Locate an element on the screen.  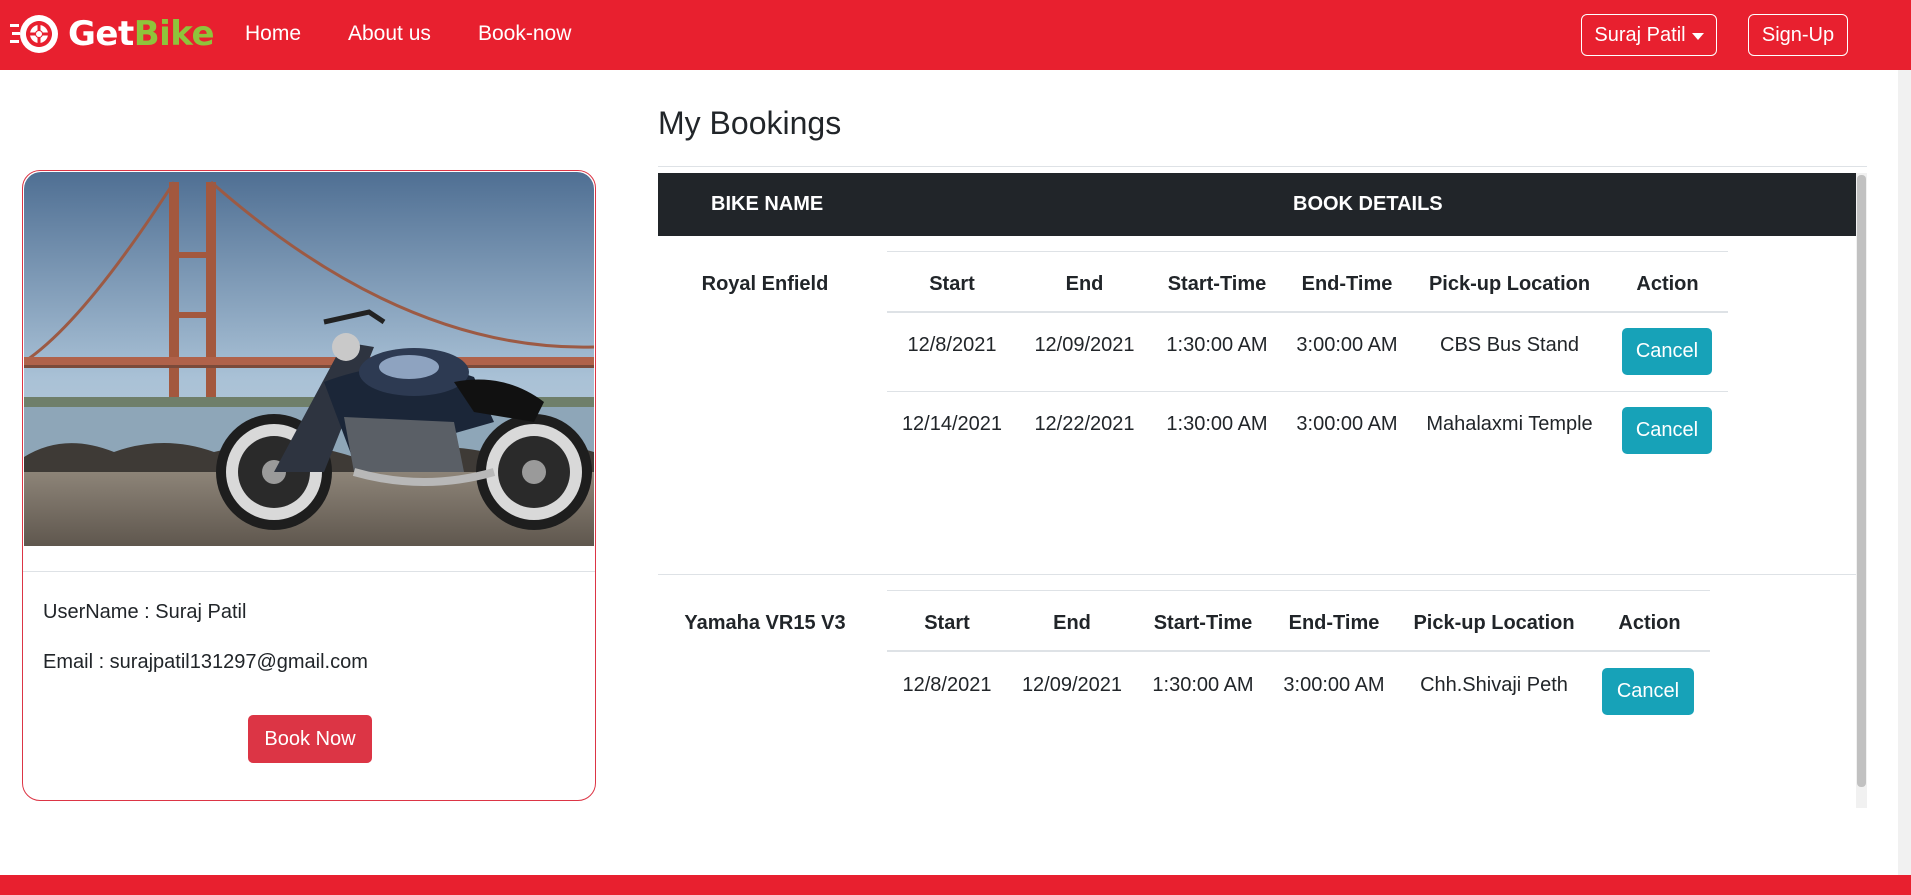
page-title: My Bookings is located at coordinates (750, 123).